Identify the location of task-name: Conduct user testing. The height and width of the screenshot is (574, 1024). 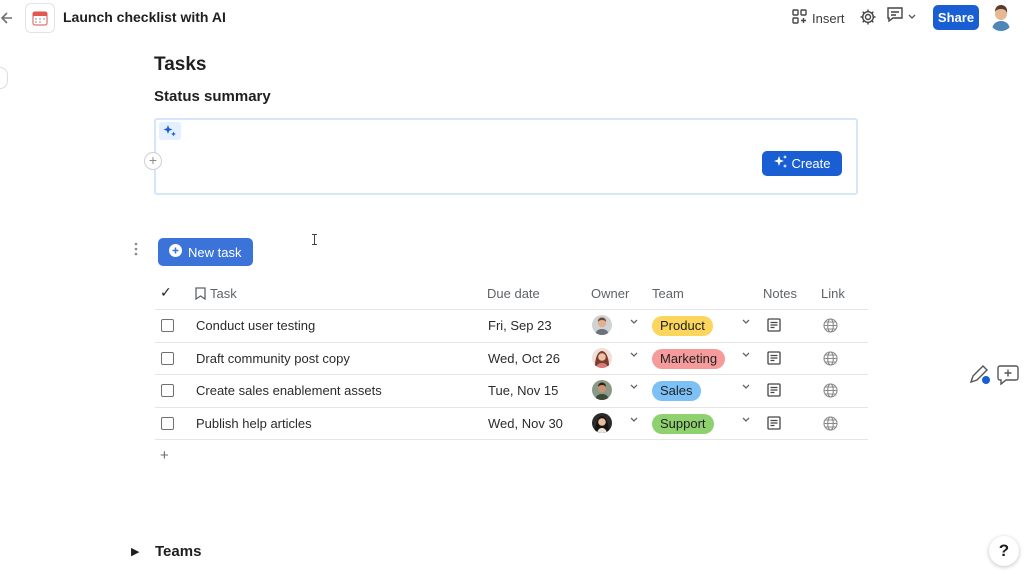
(255, 325).